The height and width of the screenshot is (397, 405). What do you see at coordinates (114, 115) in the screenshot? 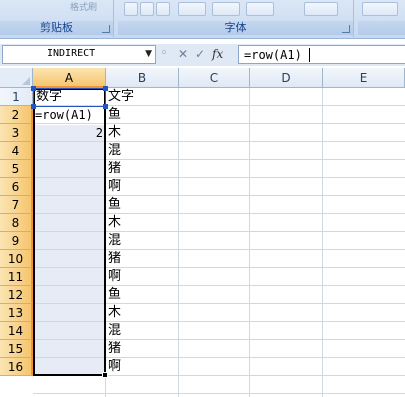
I see `cell-b2: 鱼` at bounding box center [114, 115].